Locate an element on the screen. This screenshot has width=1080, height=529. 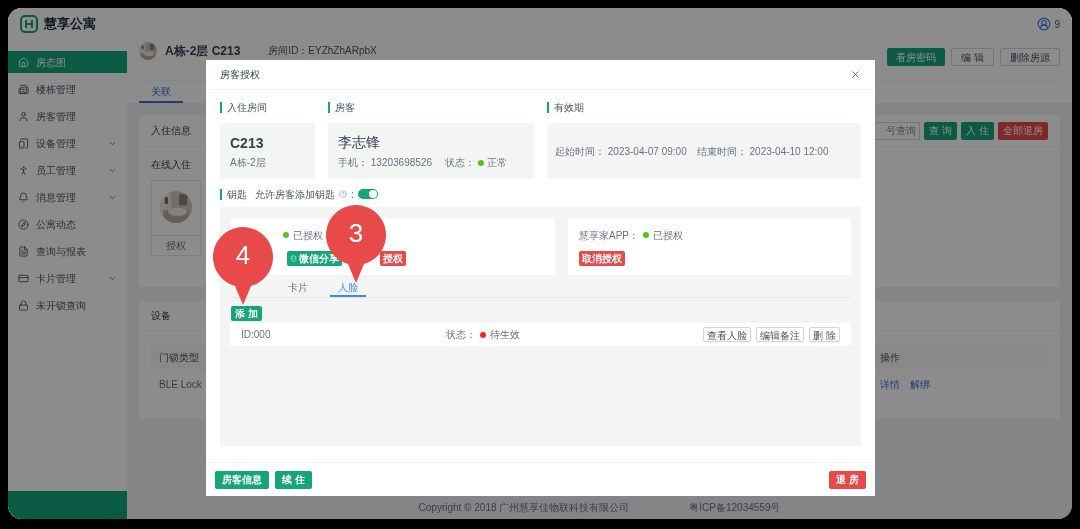
sidebar-item: 设备管理 is located at coordinates (67, 143).